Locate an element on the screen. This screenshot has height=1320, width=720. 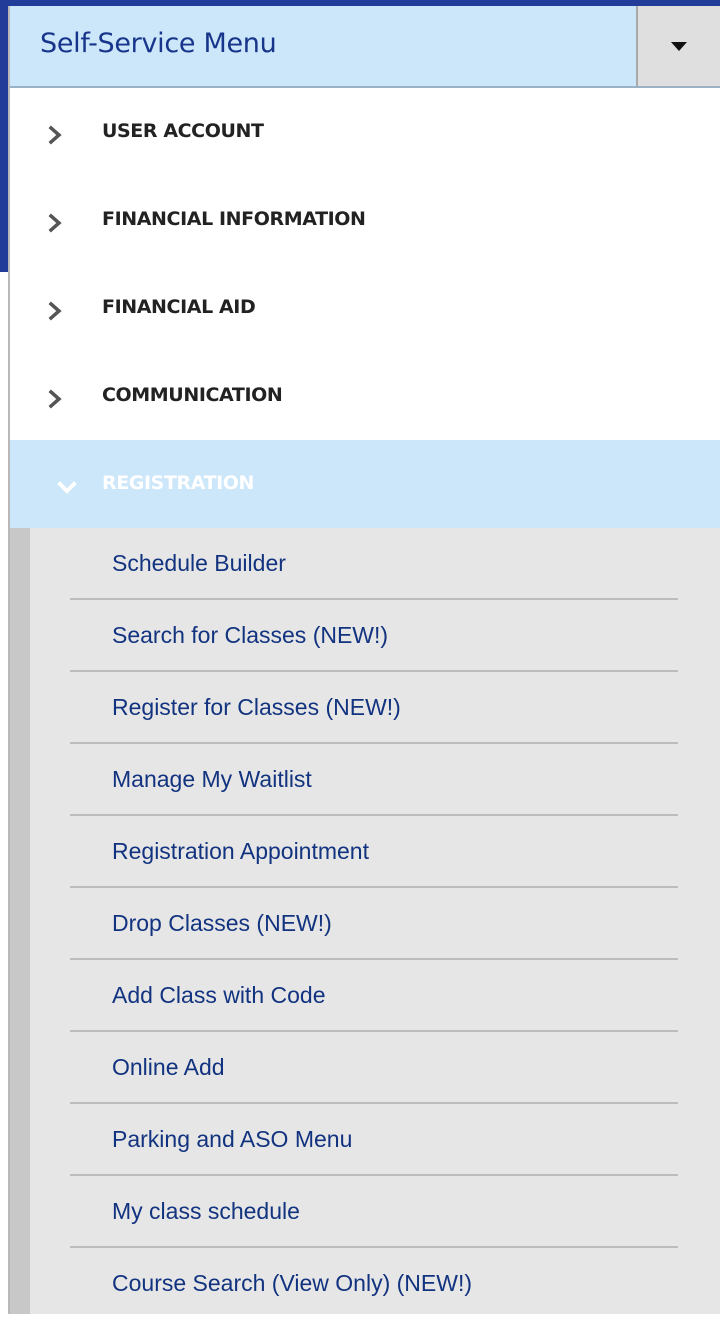
category-communication: COMMUNICATION is located at coordinates (365, 396).